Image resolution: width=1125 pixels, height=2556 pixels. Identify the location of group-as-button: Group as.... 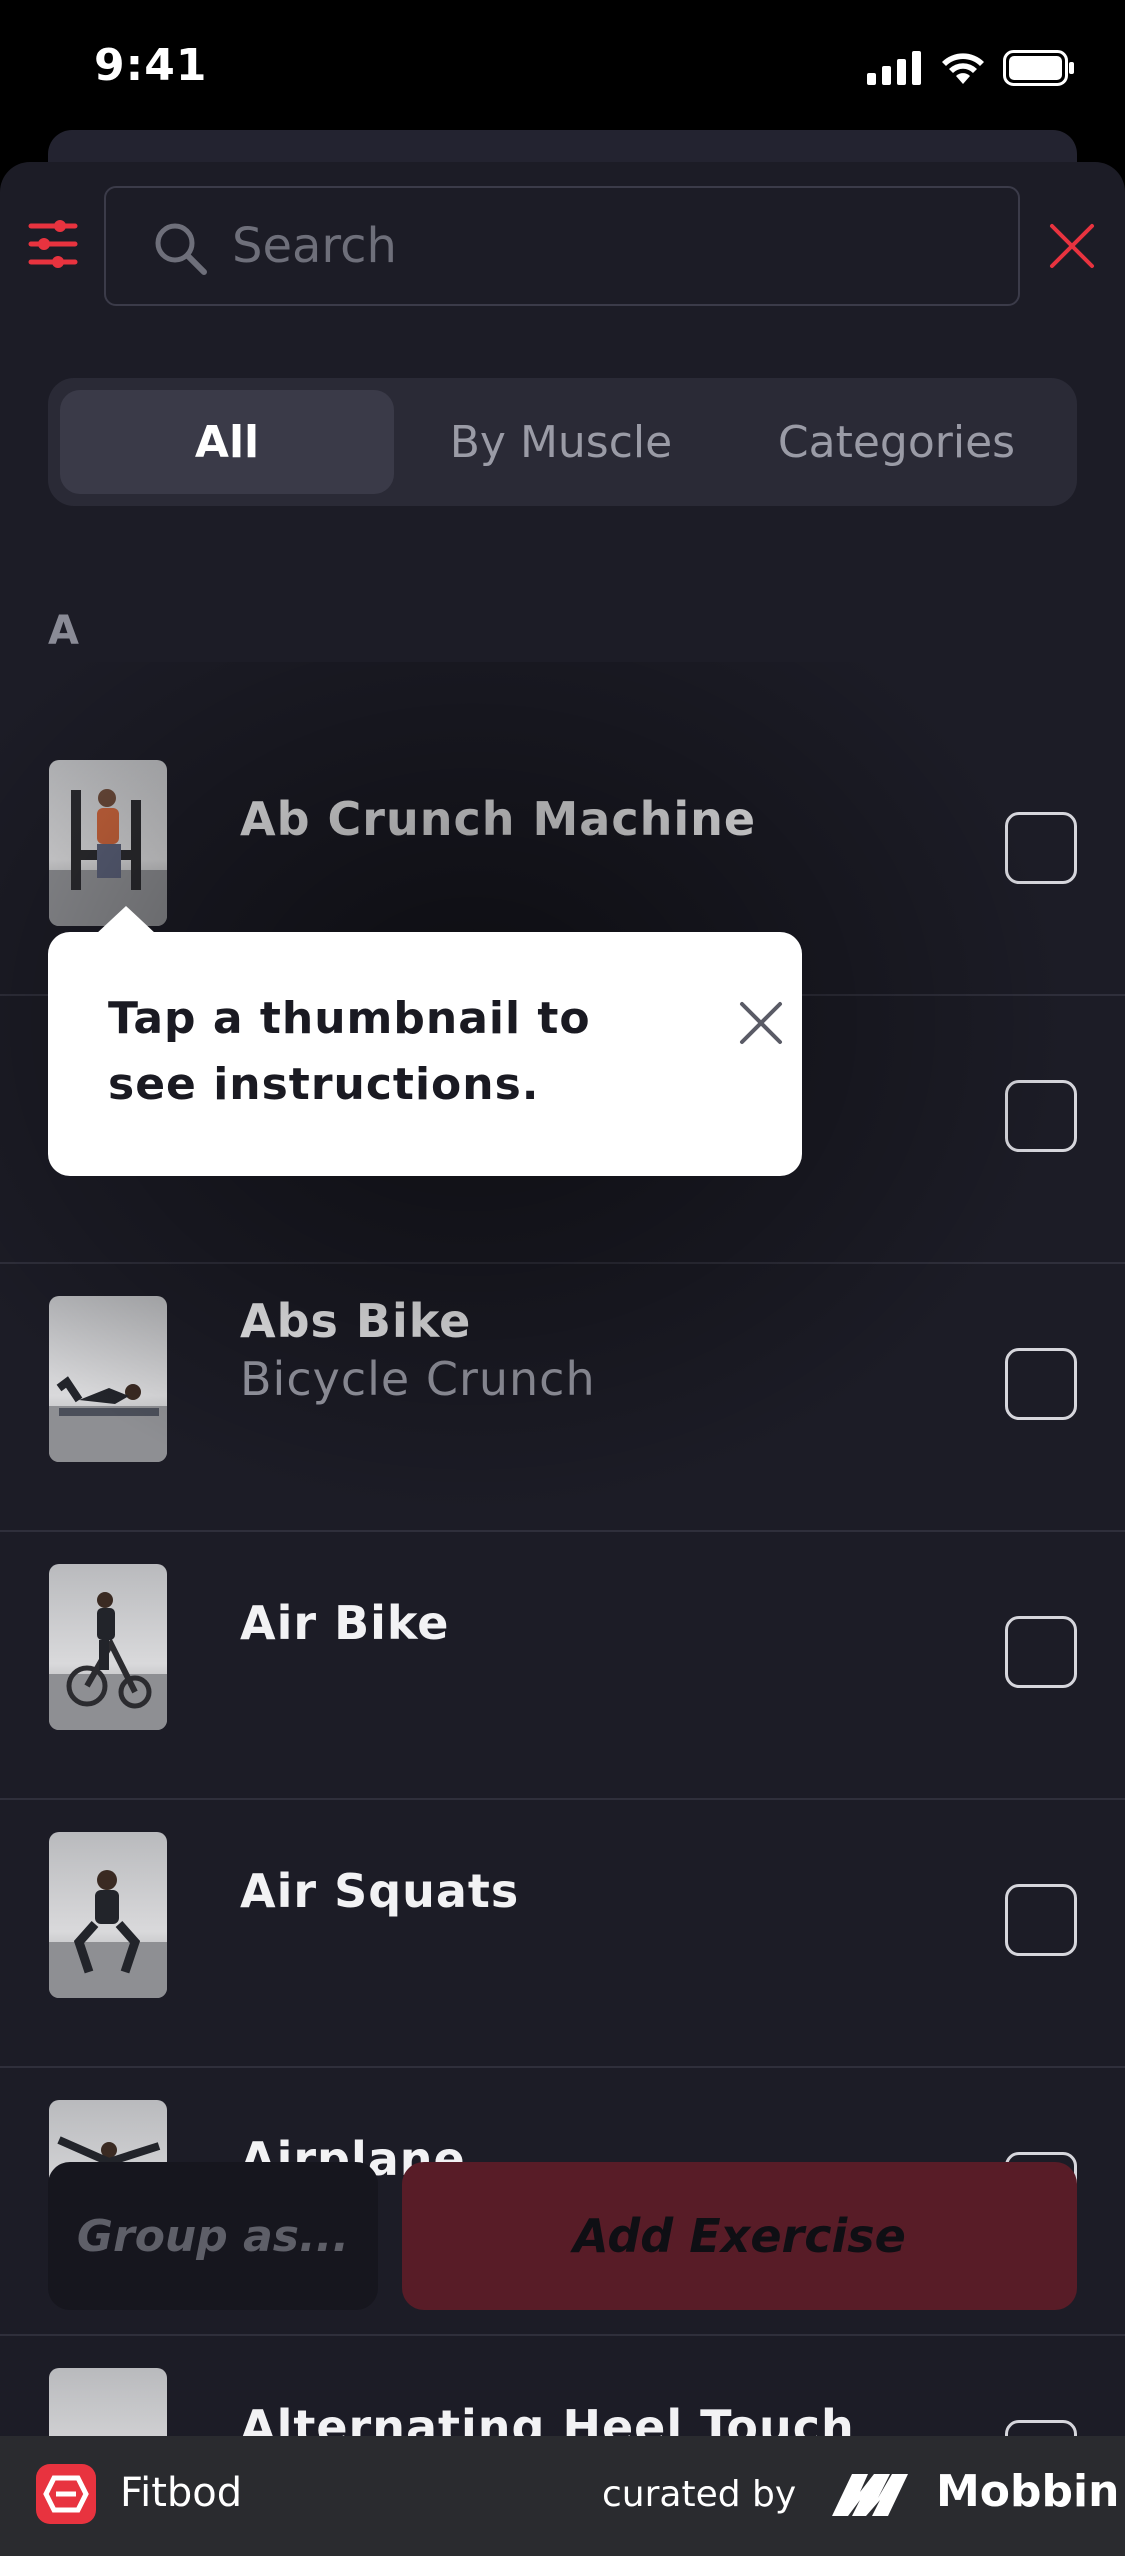
(213, 2236).